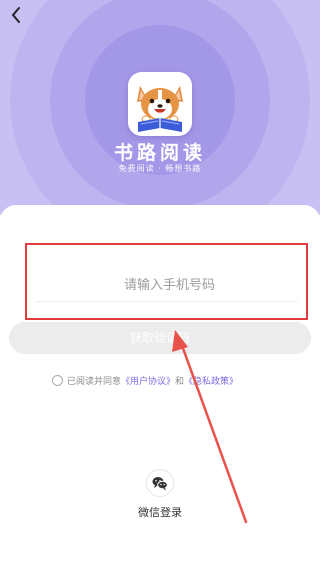 This screenshot has width=320, height=569. I want to click on phone-input-underline, so click(166, 301).